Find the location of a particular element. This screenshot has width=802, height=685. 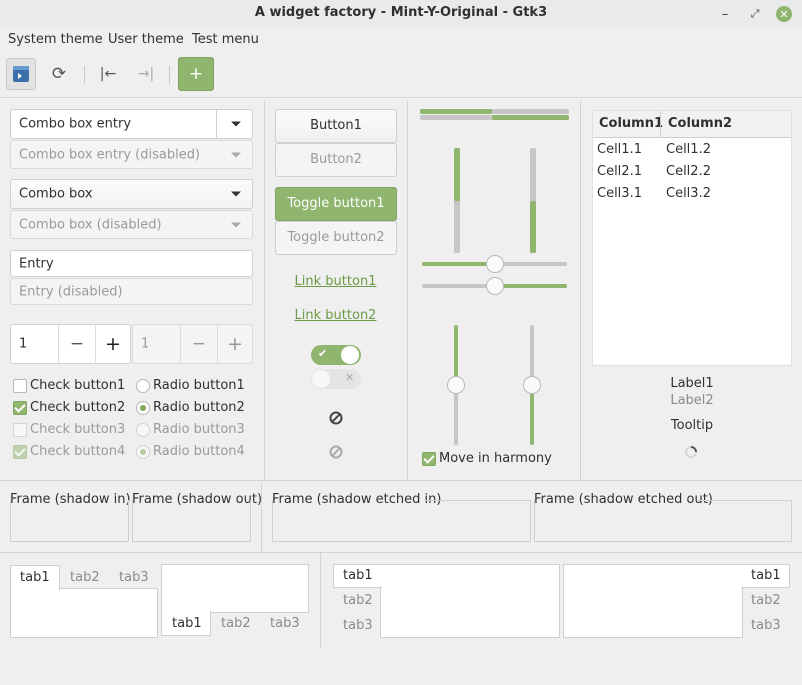

combo-box-entry: Combo box entry is located at coordinates (131, 124).